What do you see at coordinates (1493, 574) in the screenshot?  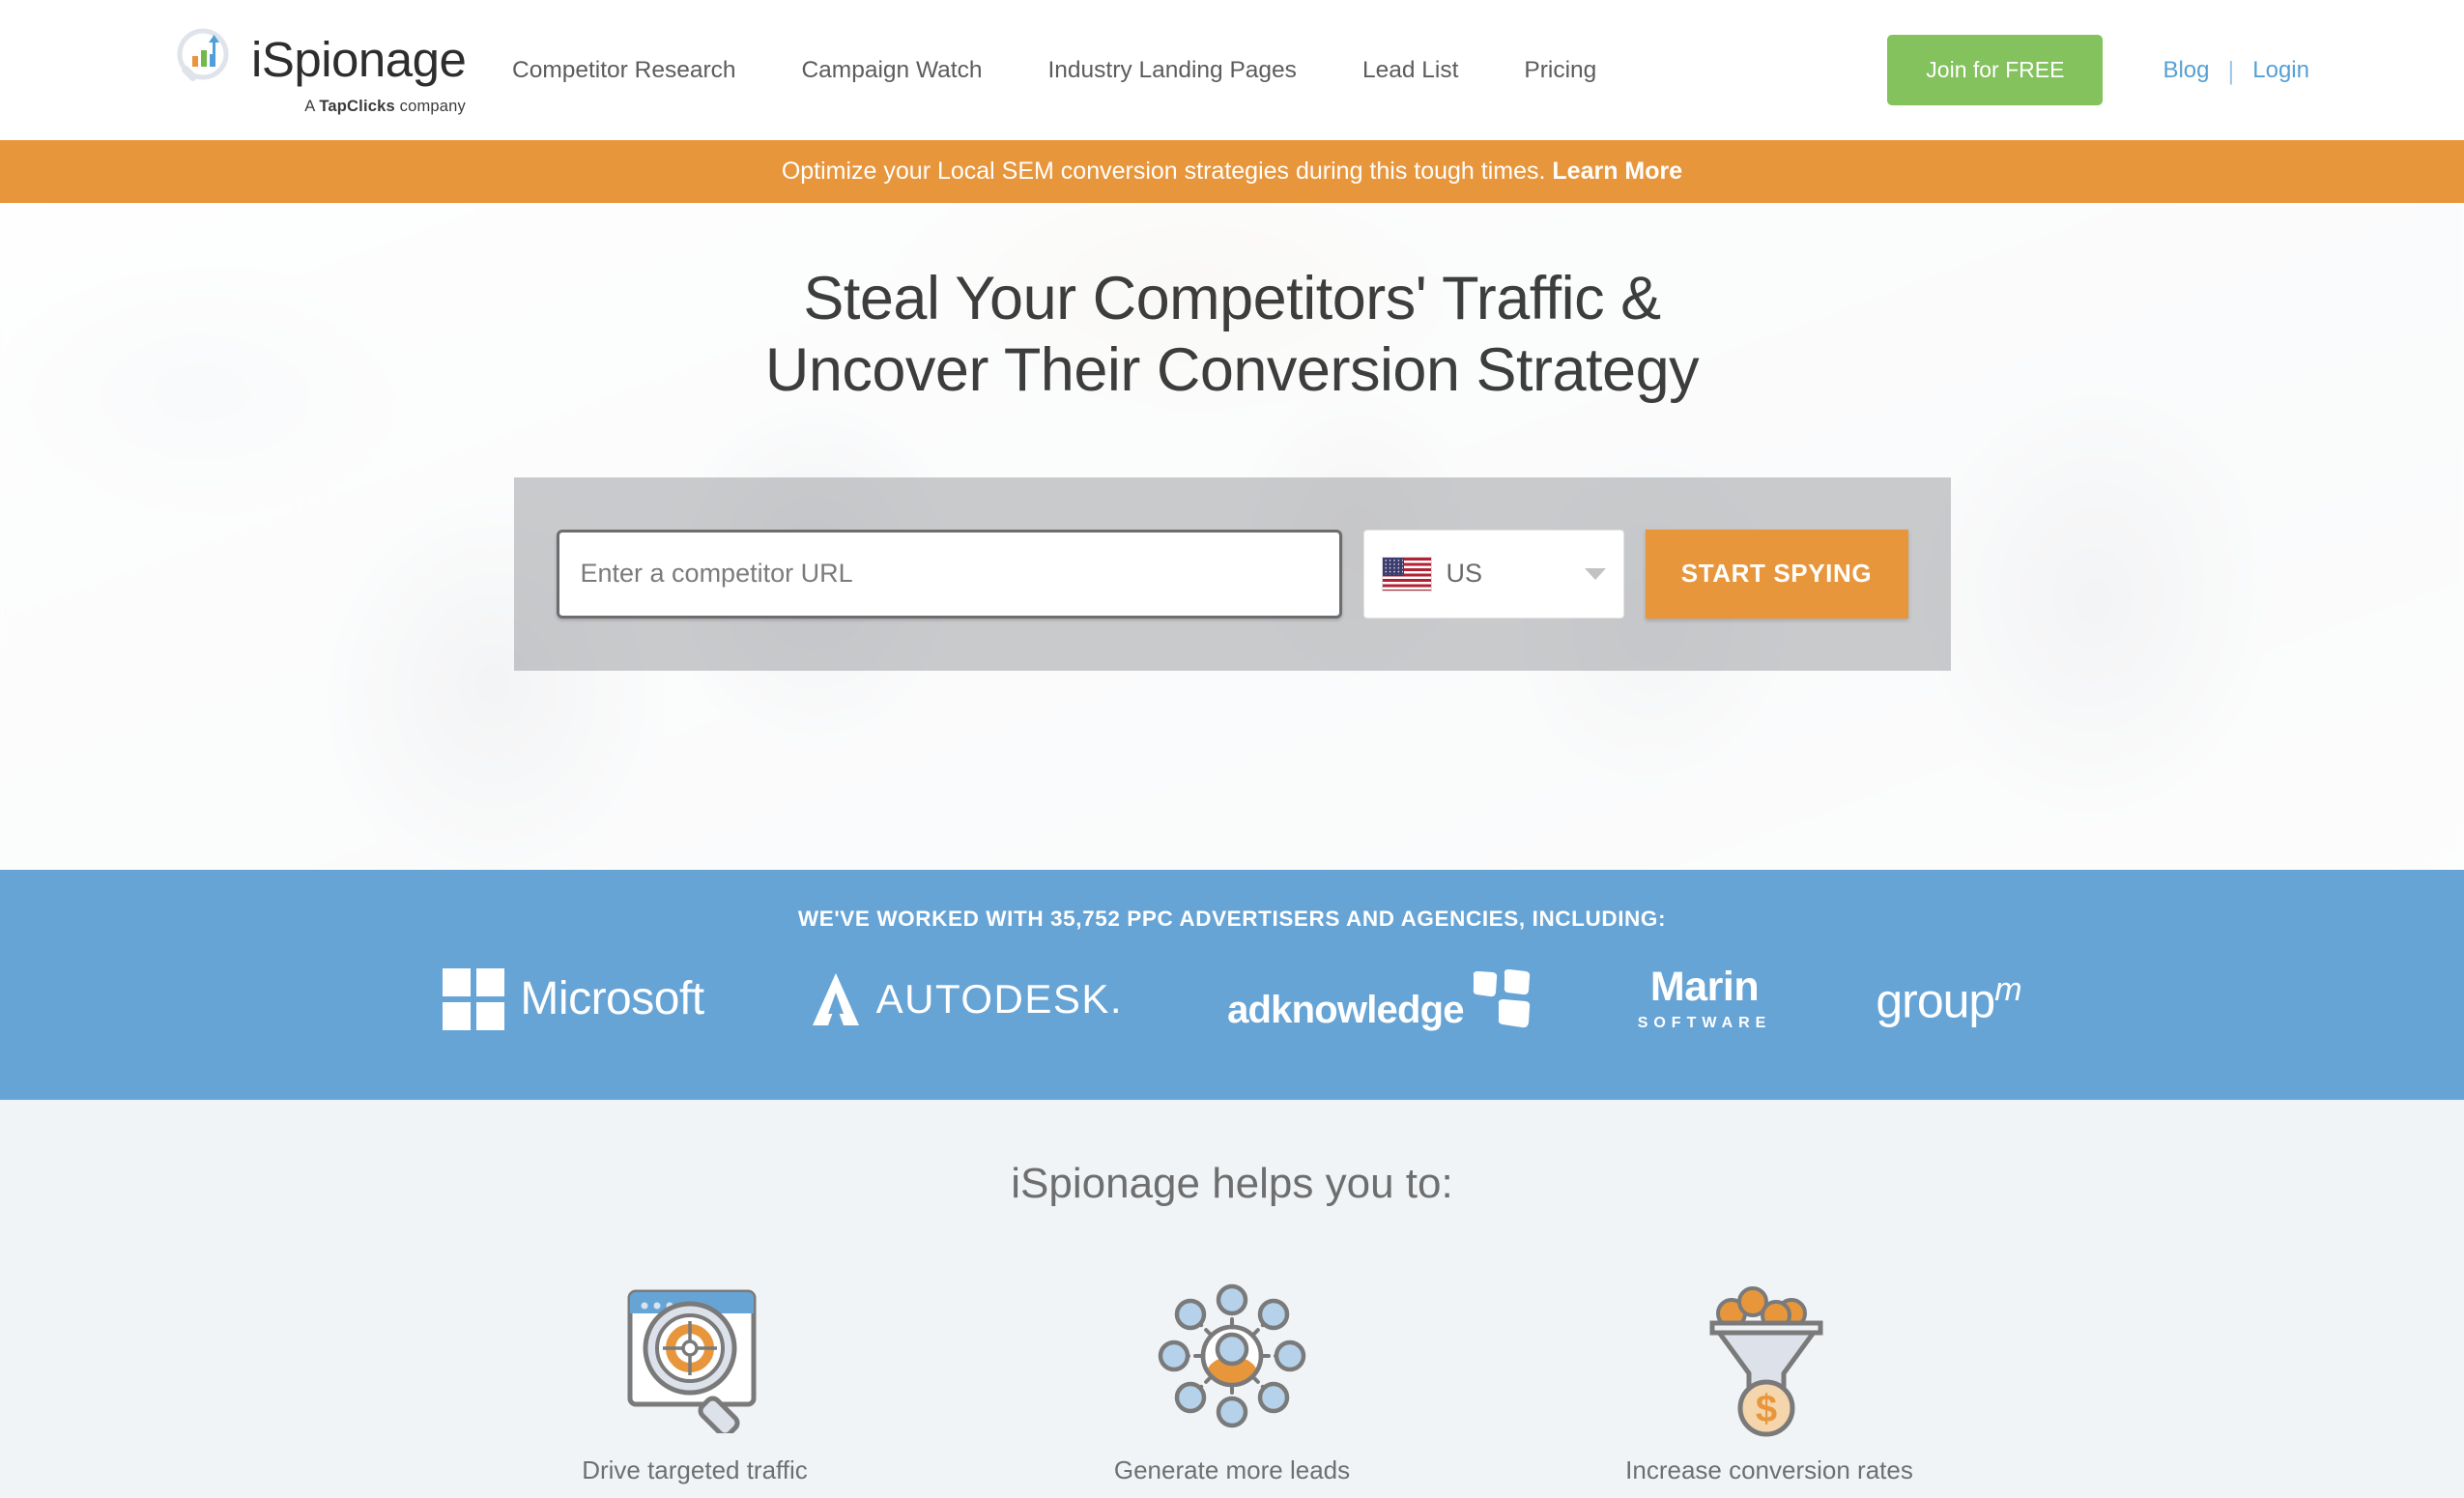 I see `country-select: US` at bounding box center [1493, 574].